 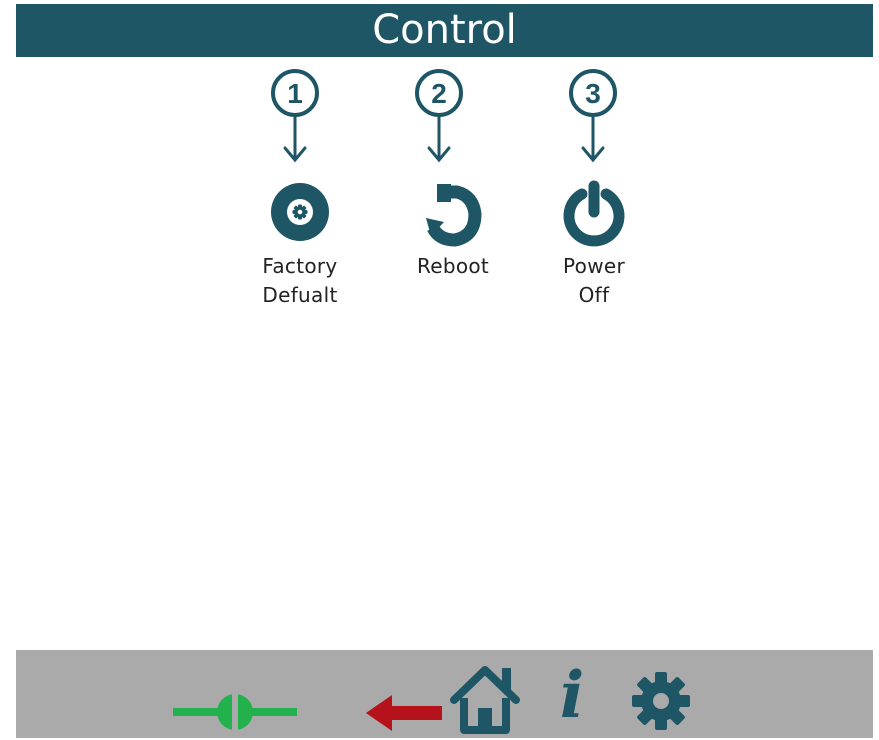 I want to click on home-icon, so click(x=485, y=702).